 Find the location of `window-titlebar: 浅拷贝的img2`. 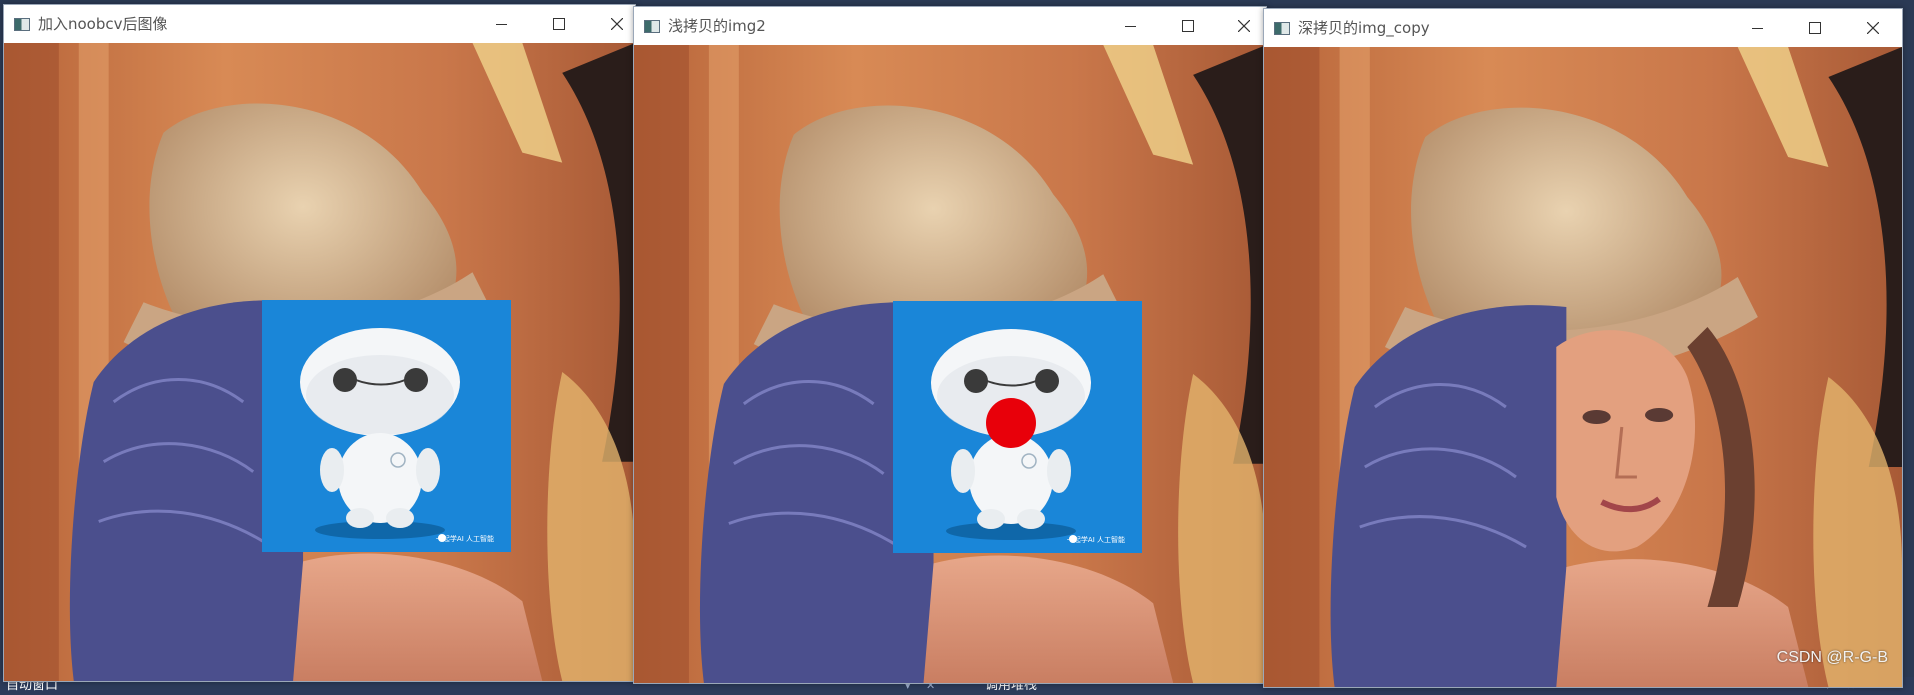

window-titlebar: 浅拷贝的img2 is located at coordinates (950, 26).